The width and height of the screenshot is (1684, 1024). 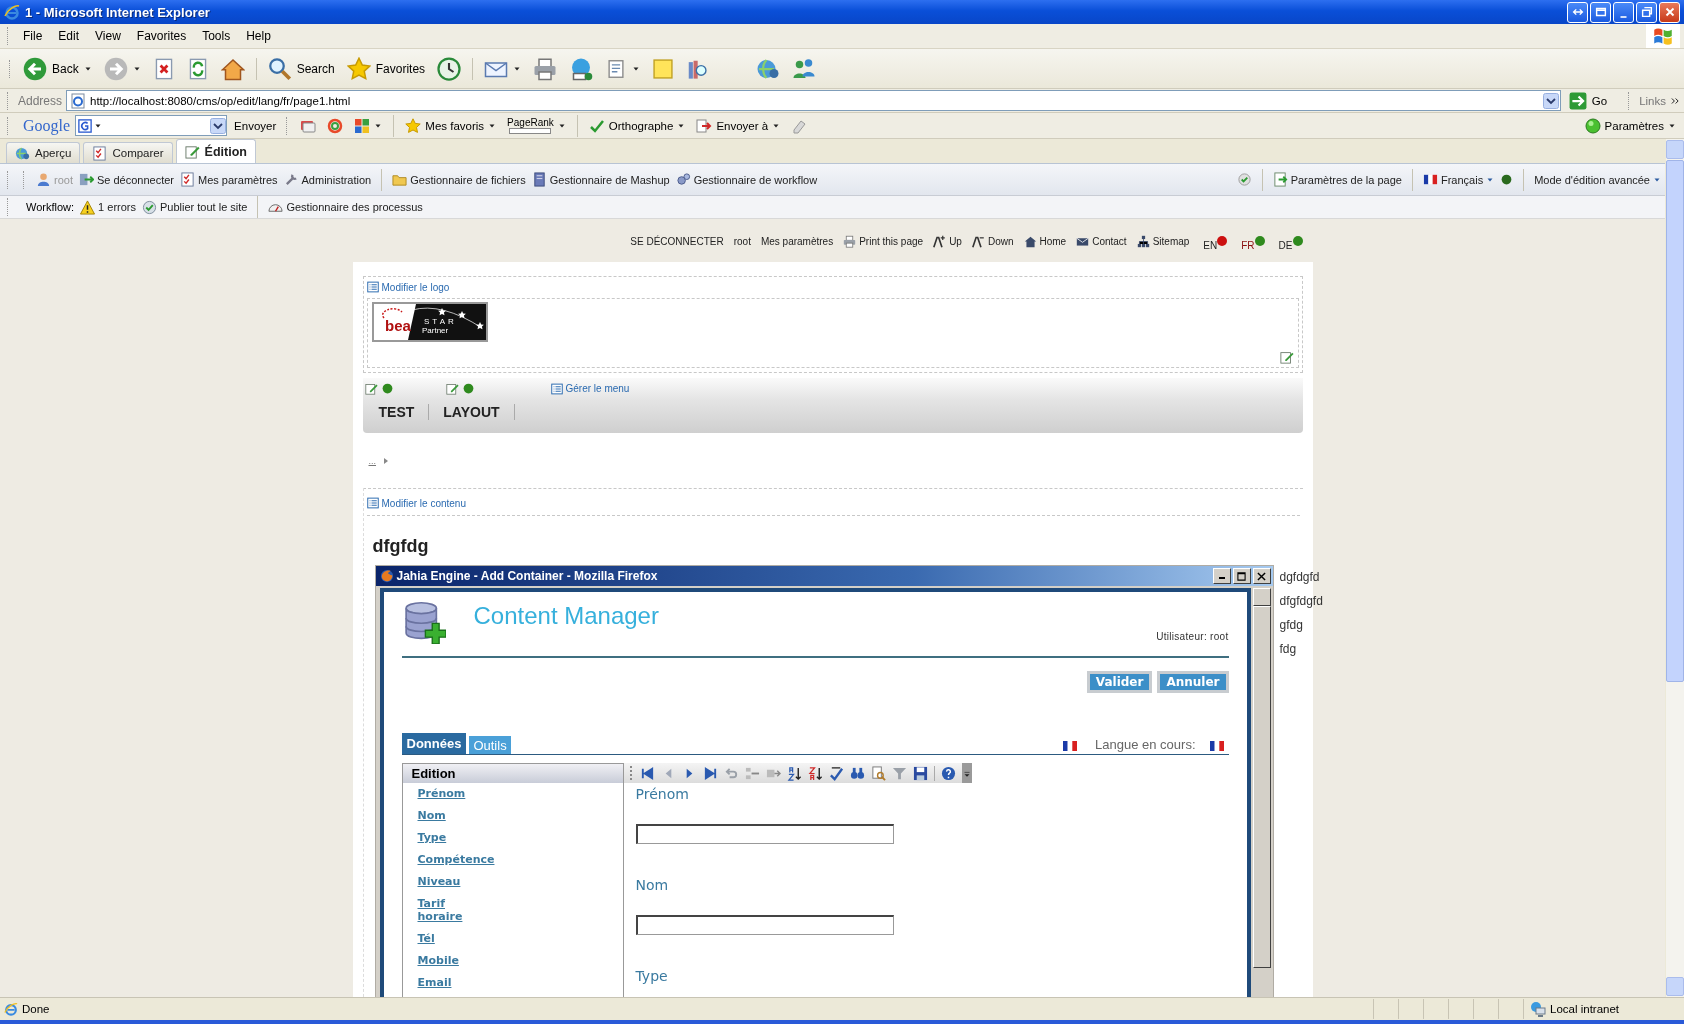 I want to click on edit-logo-link: Modifier le logo, so click(x=832, y=287).